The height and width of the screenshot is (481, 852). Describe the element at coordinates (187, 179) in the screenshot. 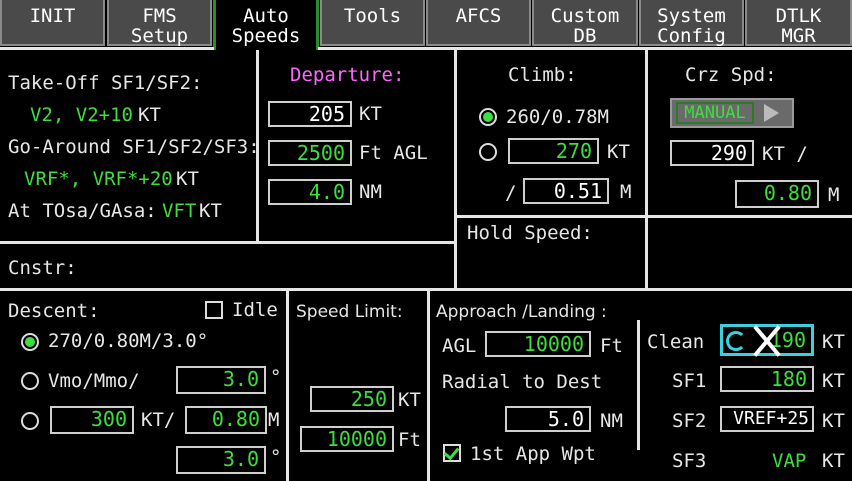

I see `goaround-sf-unit: KT` at that location.